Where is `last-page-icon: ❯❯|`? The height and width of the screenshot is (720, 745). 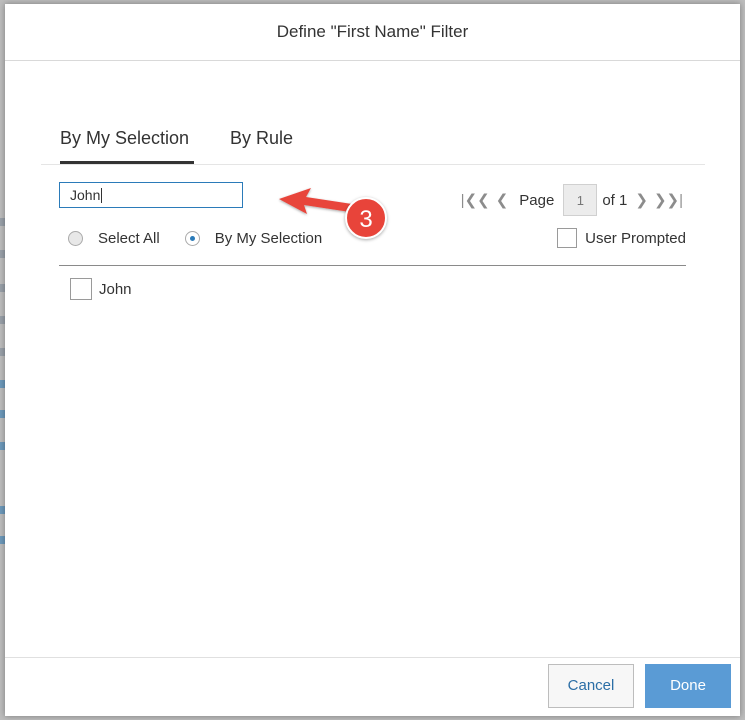 last-page-icon: ❯❯| is located at coordinates (668, 200).